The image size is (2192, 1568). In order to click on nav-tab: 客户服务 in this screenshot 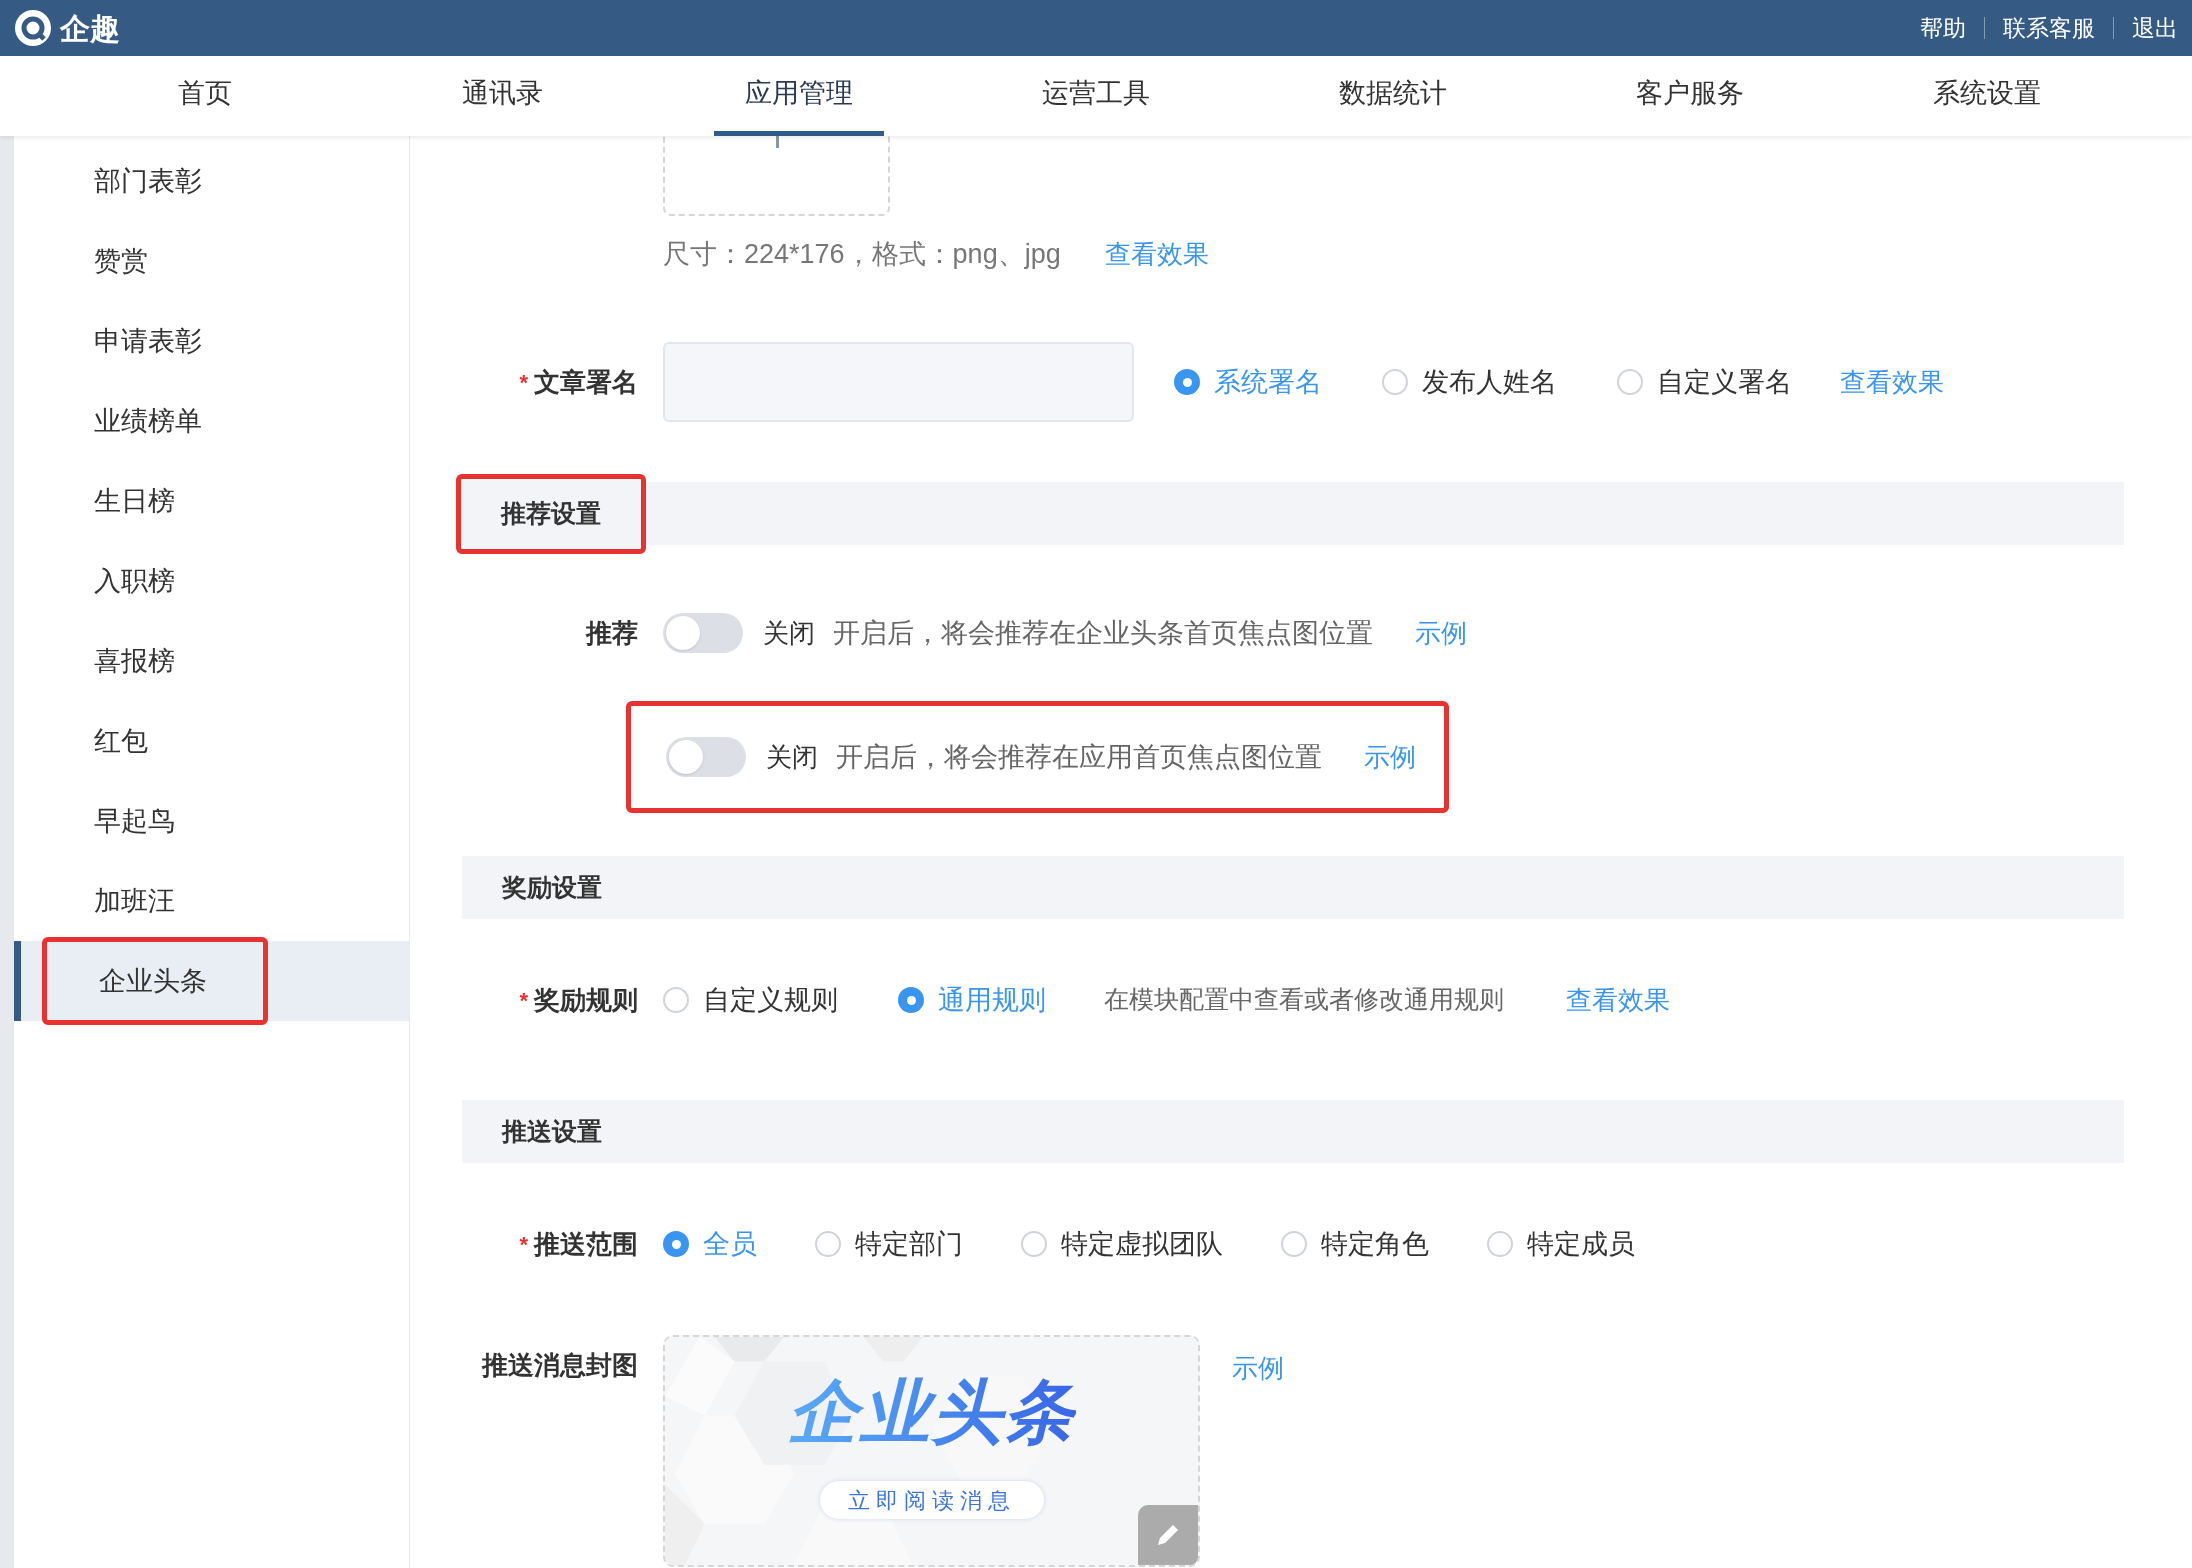, I will do `click(1690, 96)`.